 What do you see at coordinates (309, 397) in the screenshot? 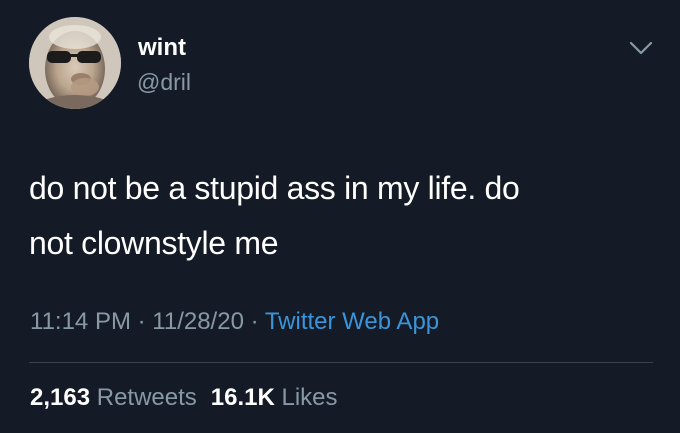
I see `likes-label: Likes` at bounding box center [309, 397].